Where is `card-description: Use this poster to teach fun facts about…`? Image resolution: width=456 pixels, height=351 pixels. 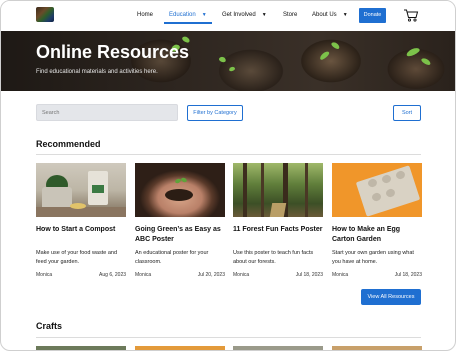
card-description: Use this poster to teach fun facts about… is located at coordinates (273, 257).